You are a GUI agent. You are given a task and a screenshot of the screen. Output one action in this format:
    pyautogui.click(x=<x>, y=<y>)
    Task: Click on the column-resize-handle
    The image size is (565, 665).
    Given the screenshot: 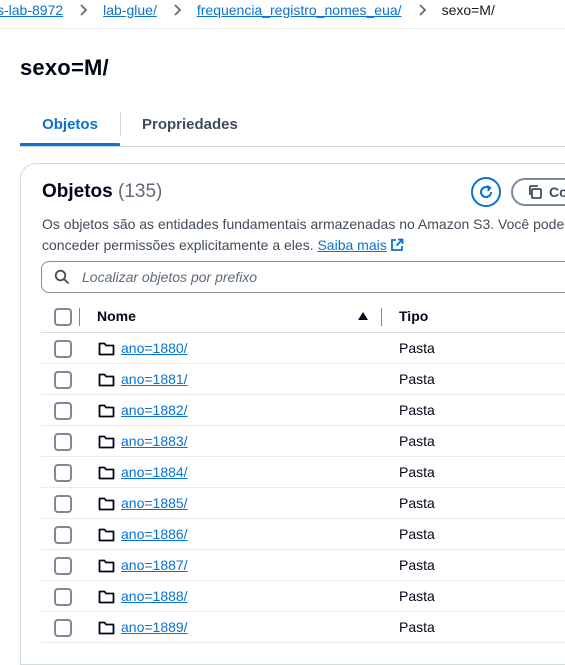 What is the action you would take?
    pyautogui.click(x=381, y=317)
    